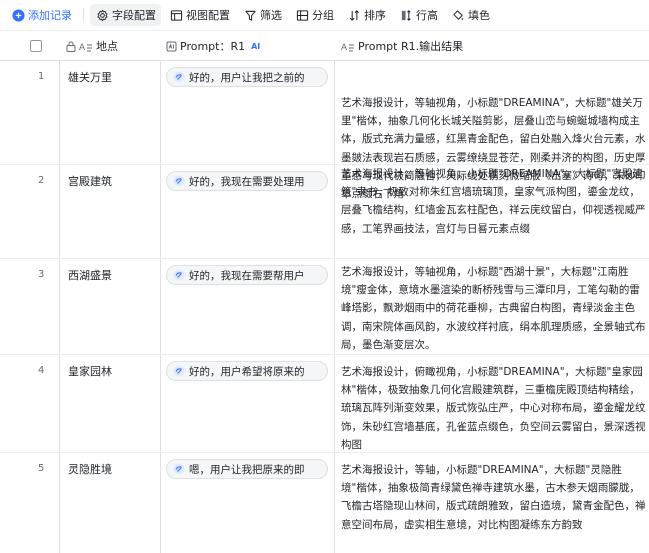 The image size is (649, 553). I want to click on prompt-chip: 好的，我现在需要处理用, so click(247, 181).